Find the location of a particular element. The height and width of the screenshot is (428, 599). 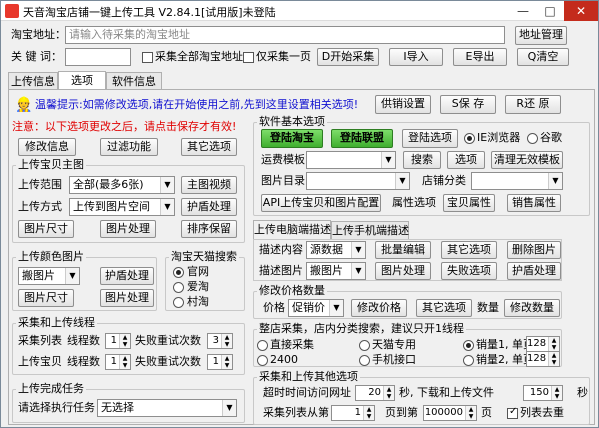

browser-chrome-radio is located at coordinates (532, 138).